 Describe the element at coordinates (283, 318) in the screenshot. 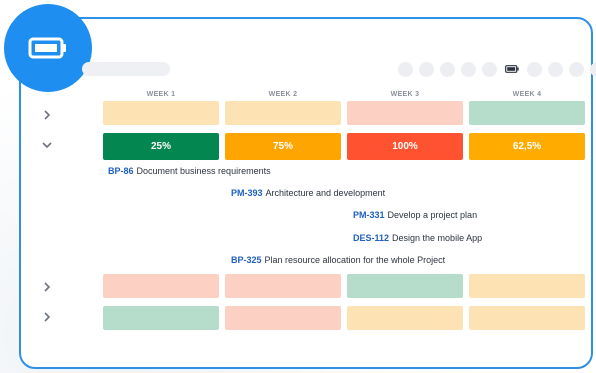

I see `row-4-week-2-cell` at that location.